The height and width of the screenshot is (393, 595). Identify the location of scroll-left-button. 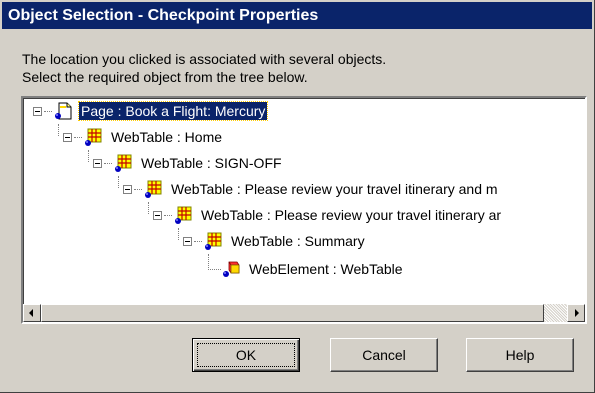
(32, 313).